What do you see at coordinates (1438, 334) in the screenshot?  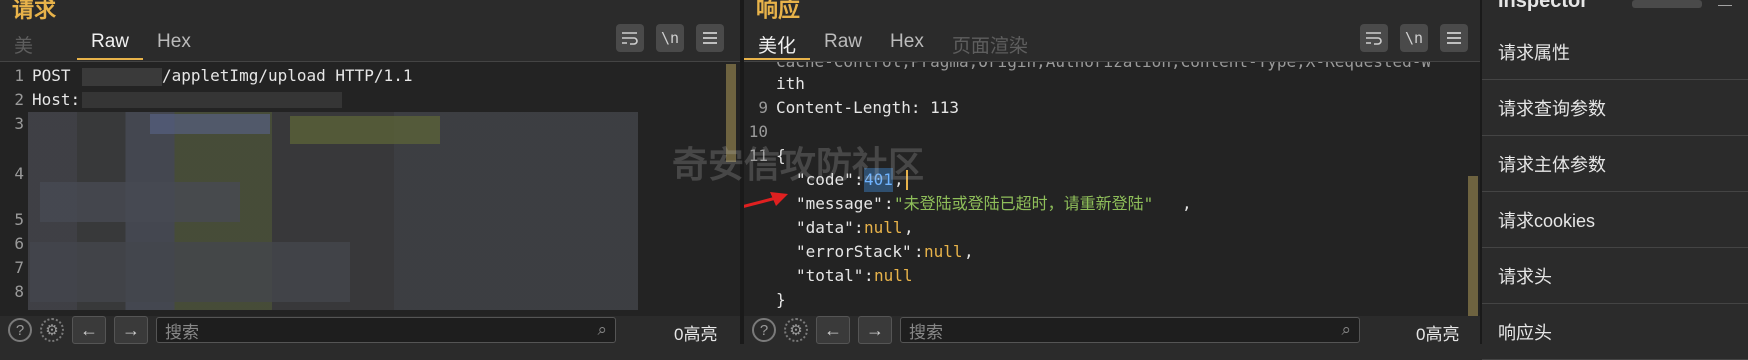 I see `response-hit-count: 0高亮` at bounding box center [1438, 334].